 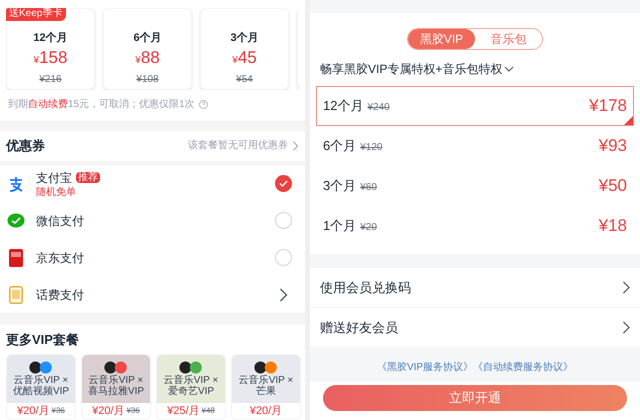 What do you see at coordinates (475, 106) in the screenshot?
I see `plan-row: 12个月 ¥240 ¥178` at bounding box center [475, 106].